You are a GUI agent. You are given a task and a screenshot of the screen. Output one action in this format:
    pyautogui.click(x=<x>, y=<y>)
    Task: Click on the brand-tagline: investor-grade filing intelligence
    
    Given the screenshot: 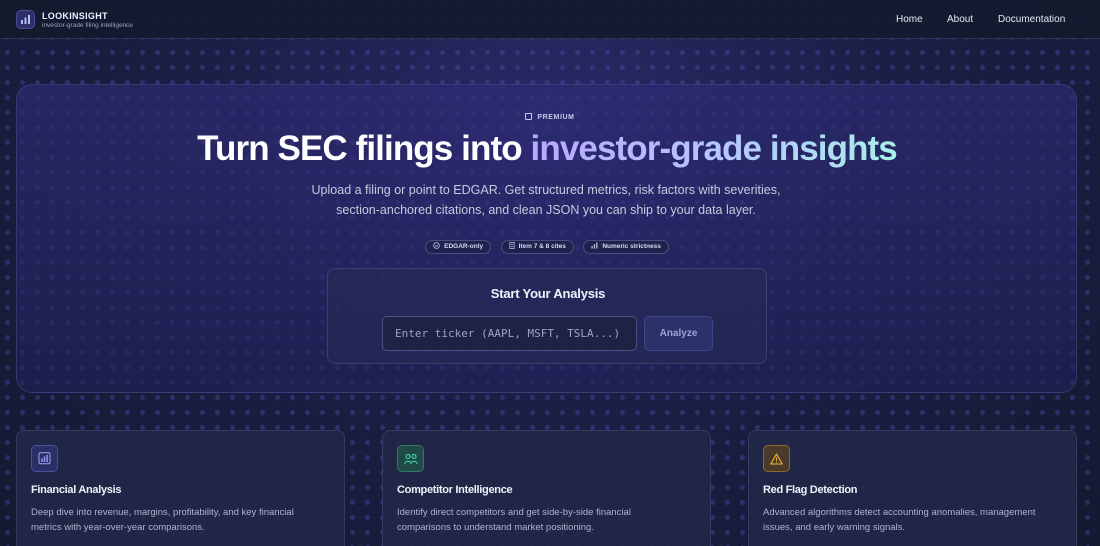 What is the action you would take?
    pyautogui.click(x=88, y=25)
    